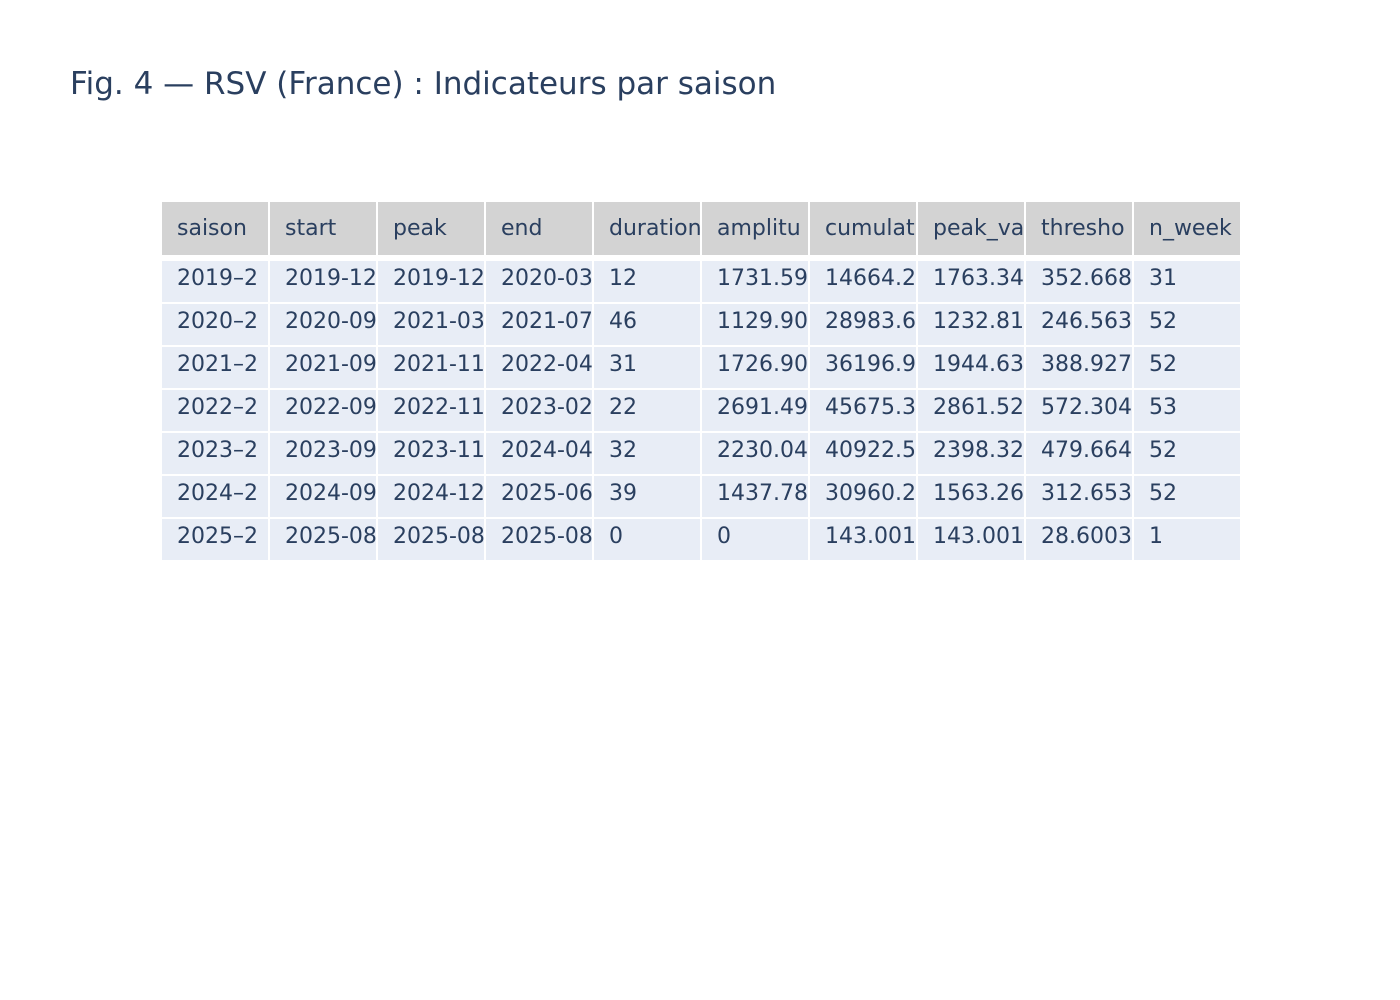  What do you see at coordinates (647, 281) in the screenshot?
I see `table-cell-duration: 12` at bounding box center [647, 281].